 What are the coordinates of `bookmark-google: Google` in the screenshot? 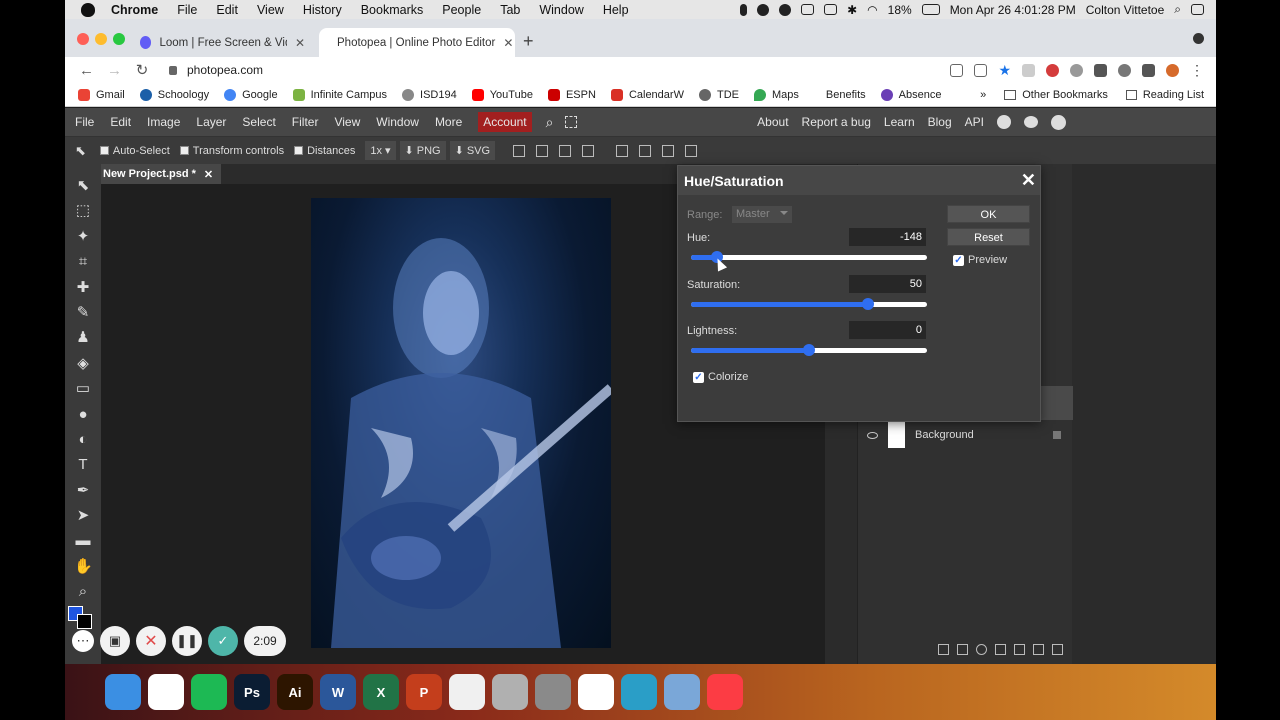 It's located at (251, 94).